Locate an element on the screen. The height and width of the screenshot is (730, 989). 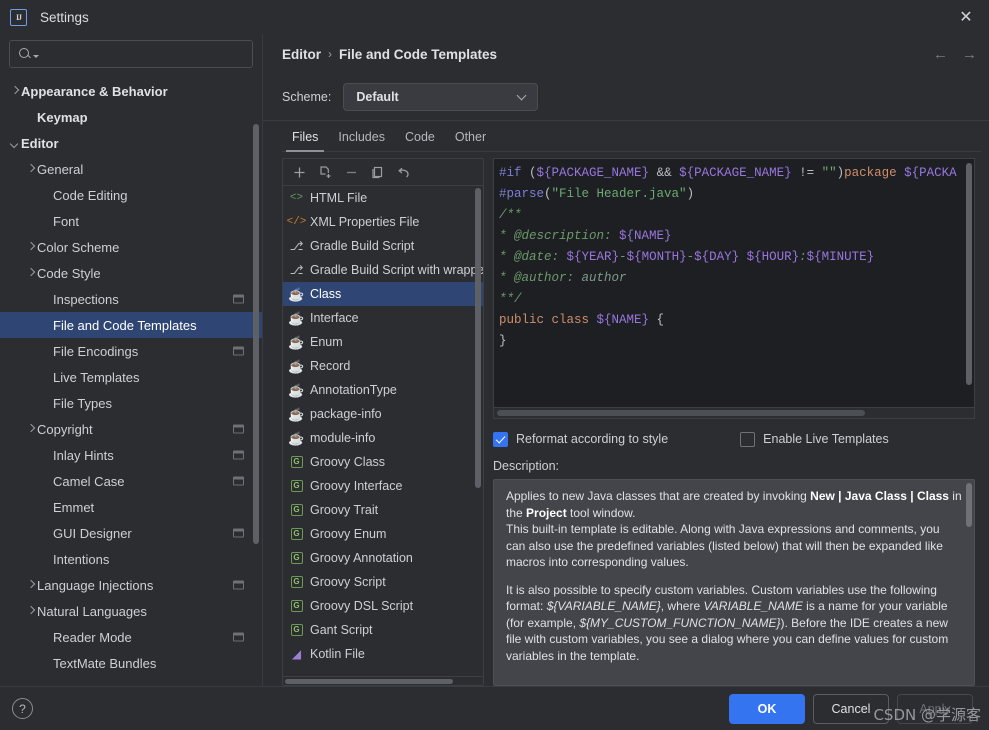
tab-other: Other is located at coordinates (470, 141).